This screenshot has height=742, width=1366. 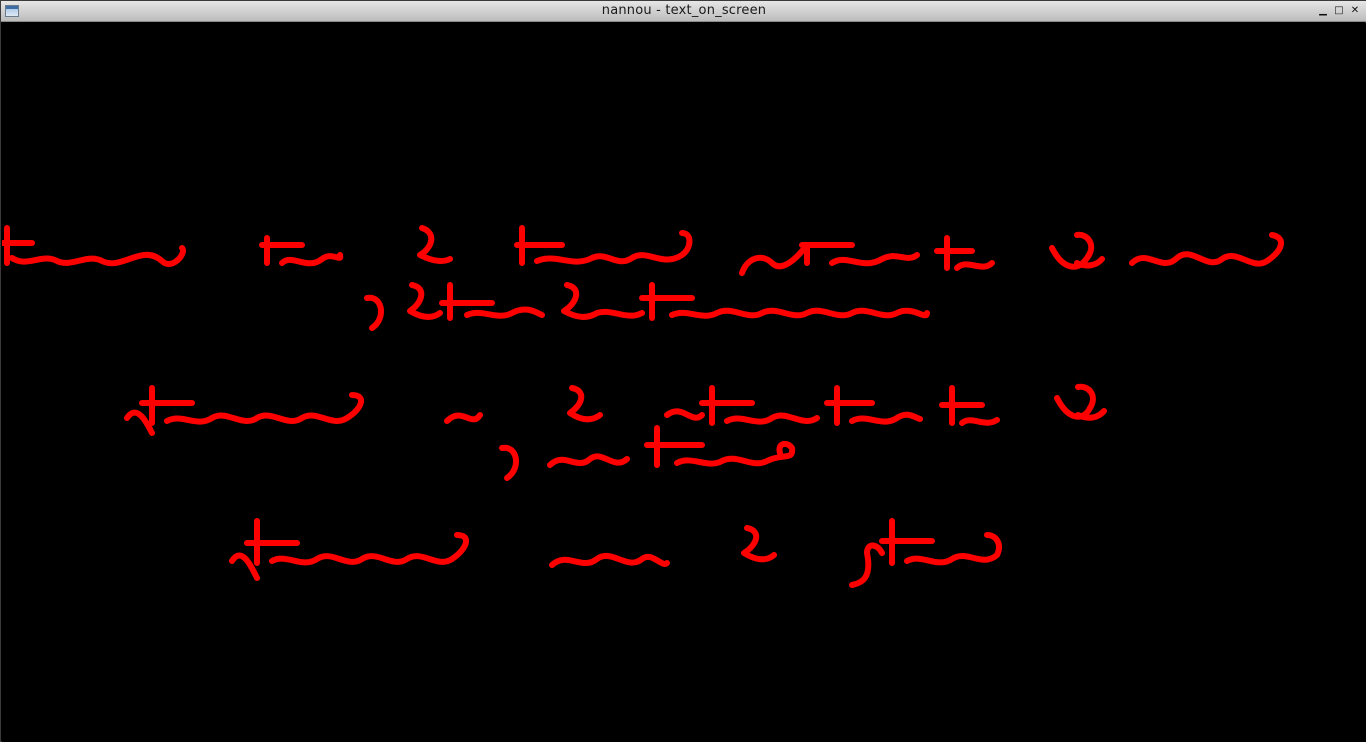 What do you see at coordinates (1323, 11) in the screenshot?
I see `minimize-icon: ▁` at bounding box center [1323, 11].